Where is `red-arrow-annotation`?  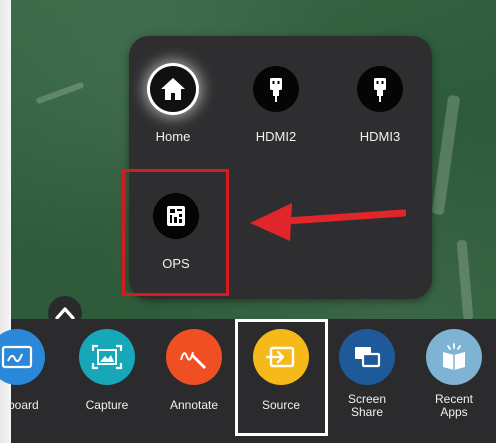
red-arrow-annotation is located at coordinates (328, 222).